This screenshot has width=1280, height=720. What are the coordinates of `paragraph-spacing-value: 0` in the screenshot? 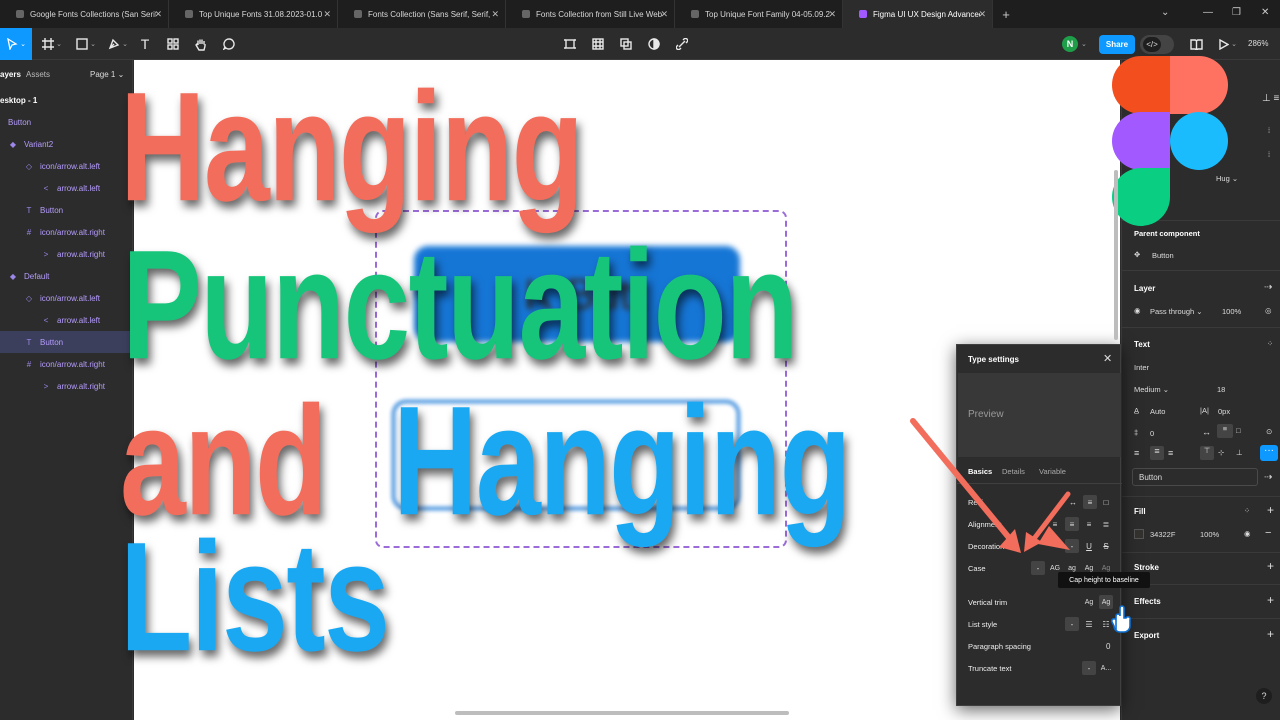 It's located at (1108, 646).